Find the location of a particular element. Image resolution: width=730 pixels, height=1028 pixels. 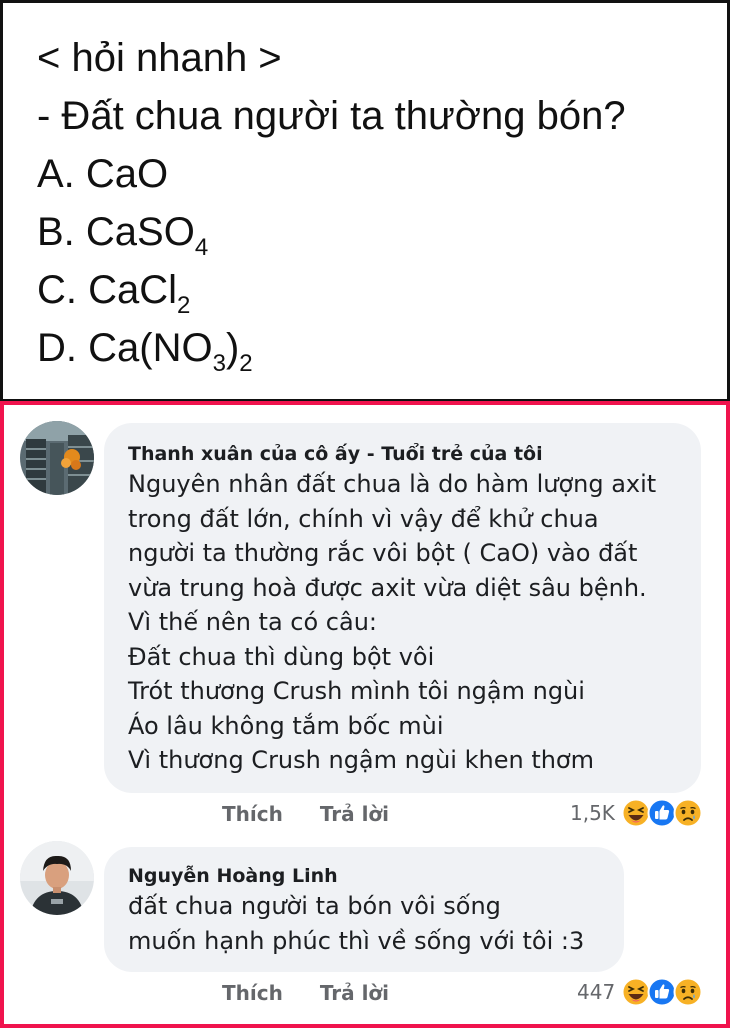

reaction-count: 1,5K is located at coordinates (592, 813).